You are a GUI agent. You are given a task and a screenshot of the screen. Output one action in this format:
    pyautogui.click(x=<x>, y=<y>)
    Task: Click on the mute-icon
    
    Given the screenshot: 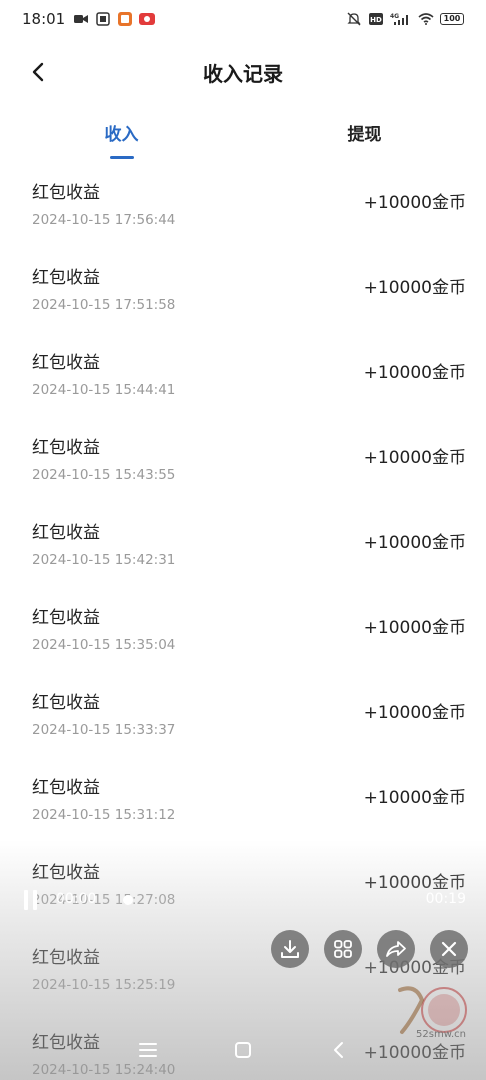 What is the action you would take?
    pyautogui.click(x=354, y=19)
    